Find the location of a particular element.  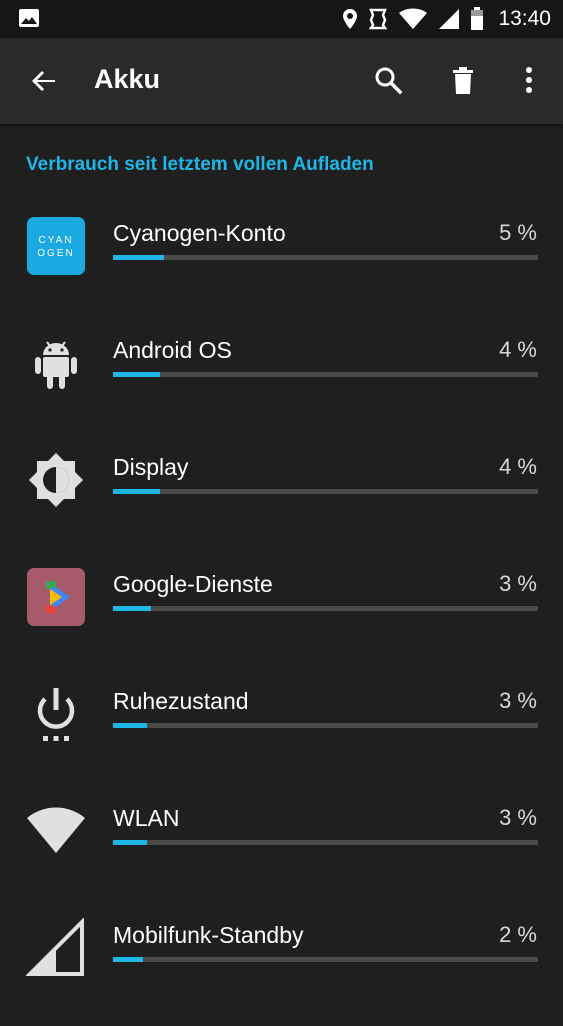

item-percent: 2 % is located at coordinates (518, 934).